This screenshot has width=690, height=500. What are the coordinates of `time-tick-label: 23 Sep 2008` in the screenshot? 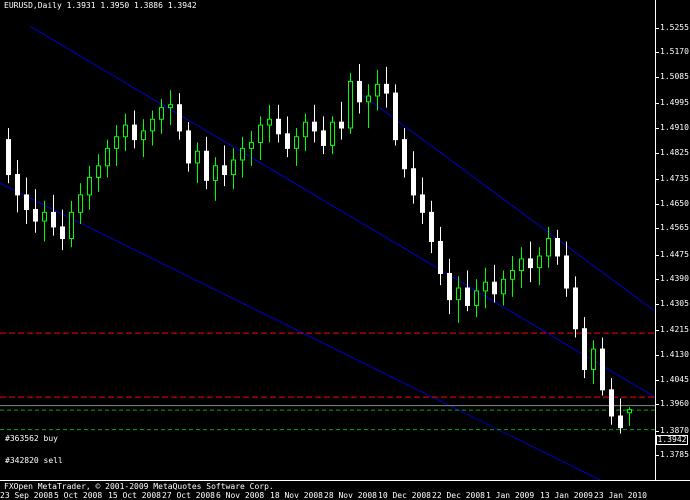 It's located at (26, 495).